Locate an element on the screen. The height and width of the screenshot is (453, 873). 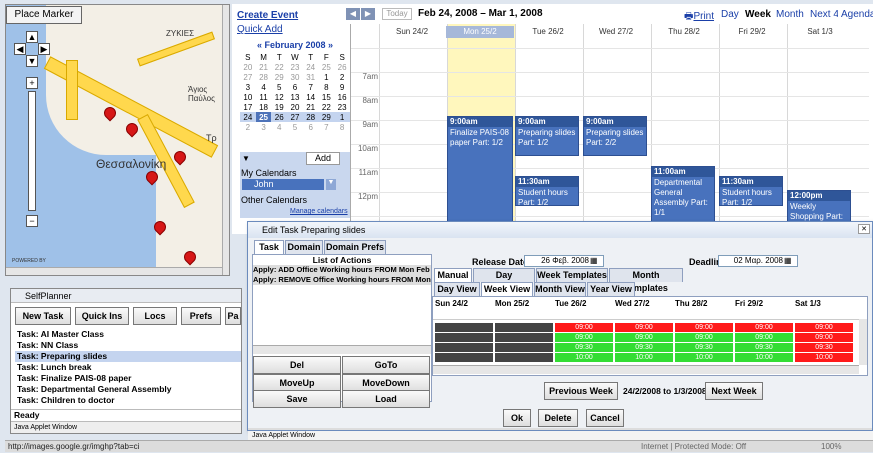
mini-calendar-day: 18 is located at coordinates (264, 107).